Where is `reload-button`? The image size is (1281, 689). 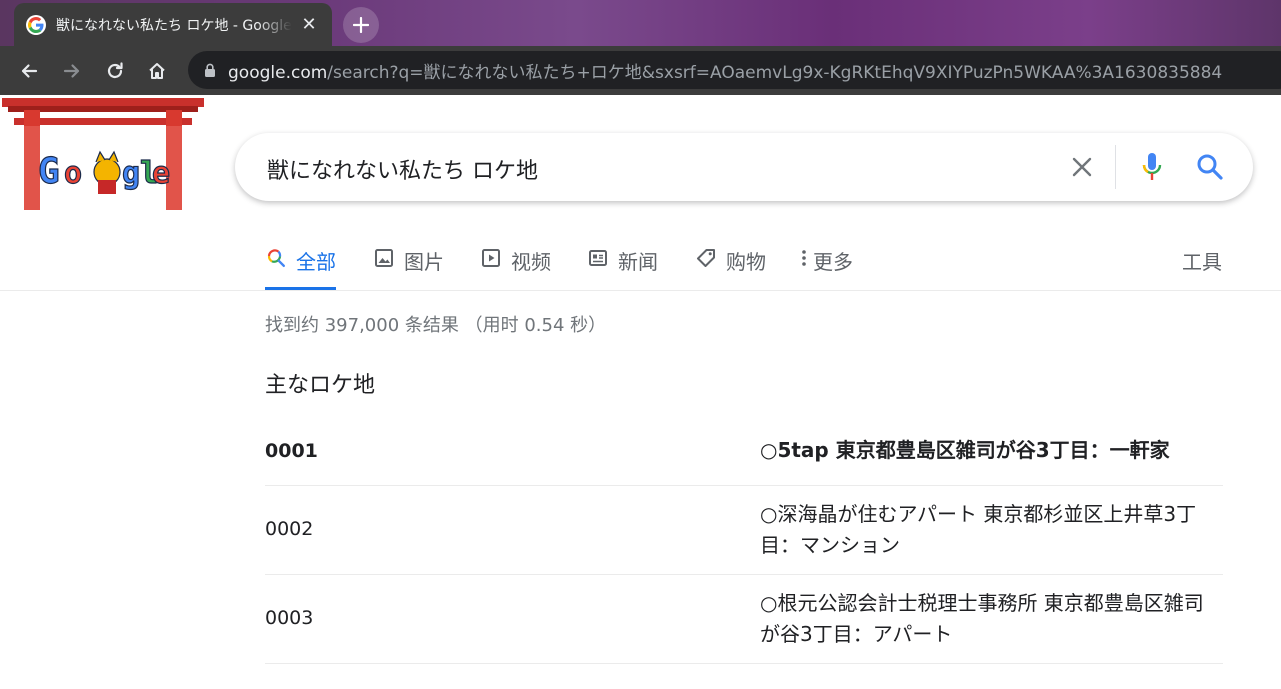 reload-button is located at coordinates (115, 71).